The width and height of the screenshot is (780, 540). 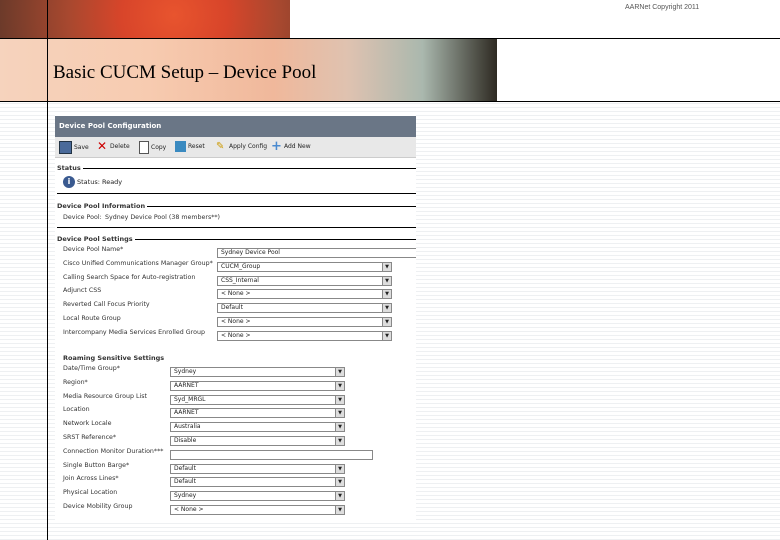 What do you see at coordinates (92, 318) in the screenshot?
I see `field-label: Local Route Group` at bounding box center [92, 318].